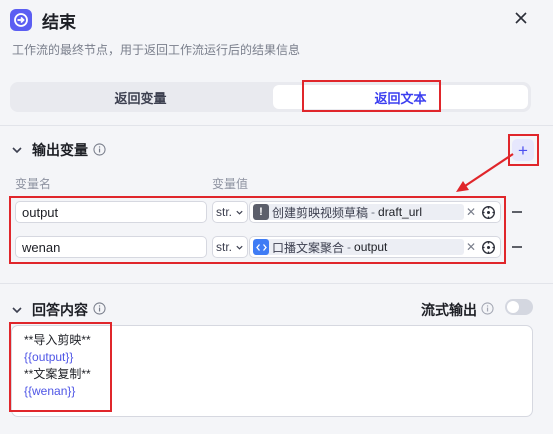  I want to click on close-icon, so click(521, 18).